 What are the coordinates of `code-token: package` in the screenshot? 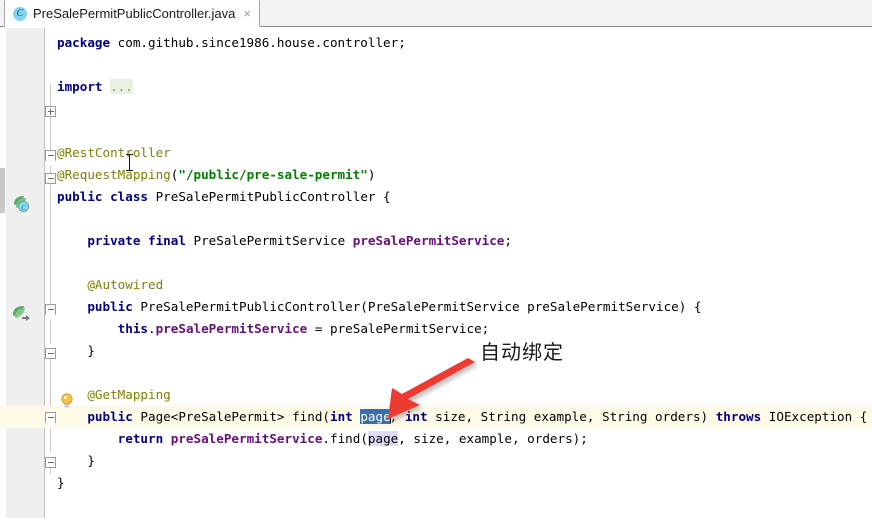 It's located at (84, 42).